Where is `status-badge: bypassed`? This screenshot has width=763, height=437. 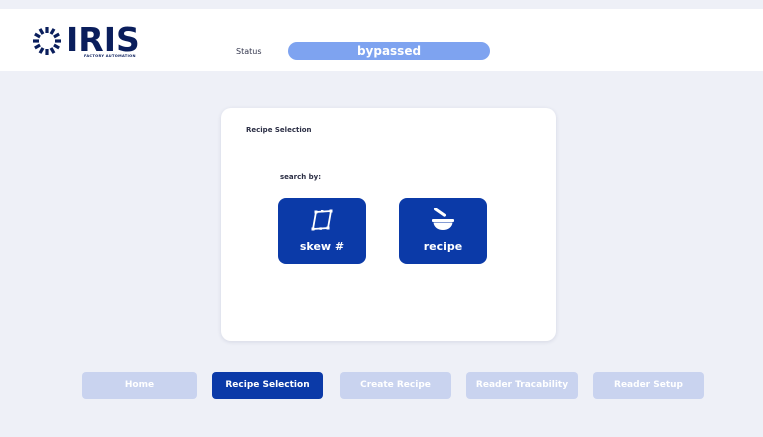 status-badge: bypassed is located at coordinates (389, 51).